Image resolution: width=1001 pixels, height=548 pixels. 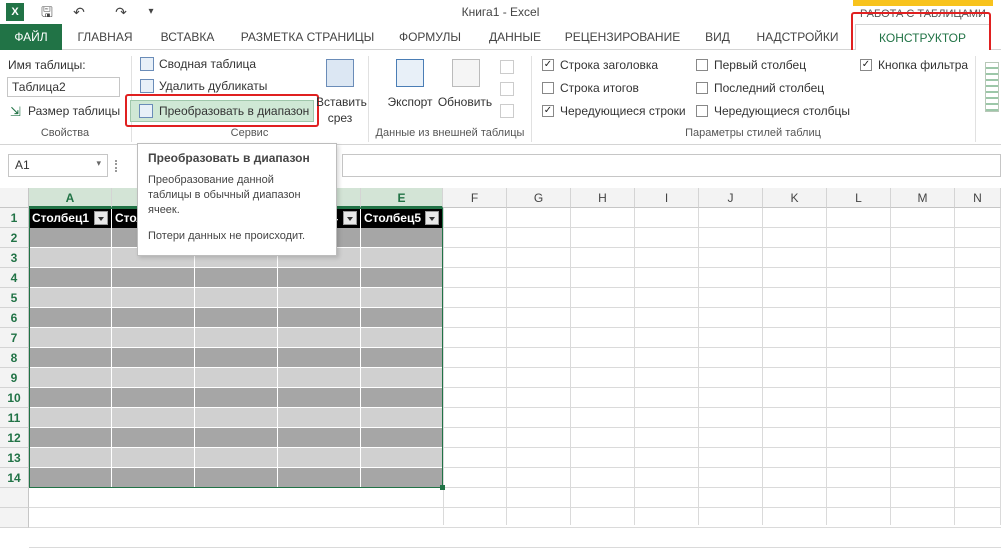 I want to click on pivot-label: Сводная таблица, so click(x=208, y=64).